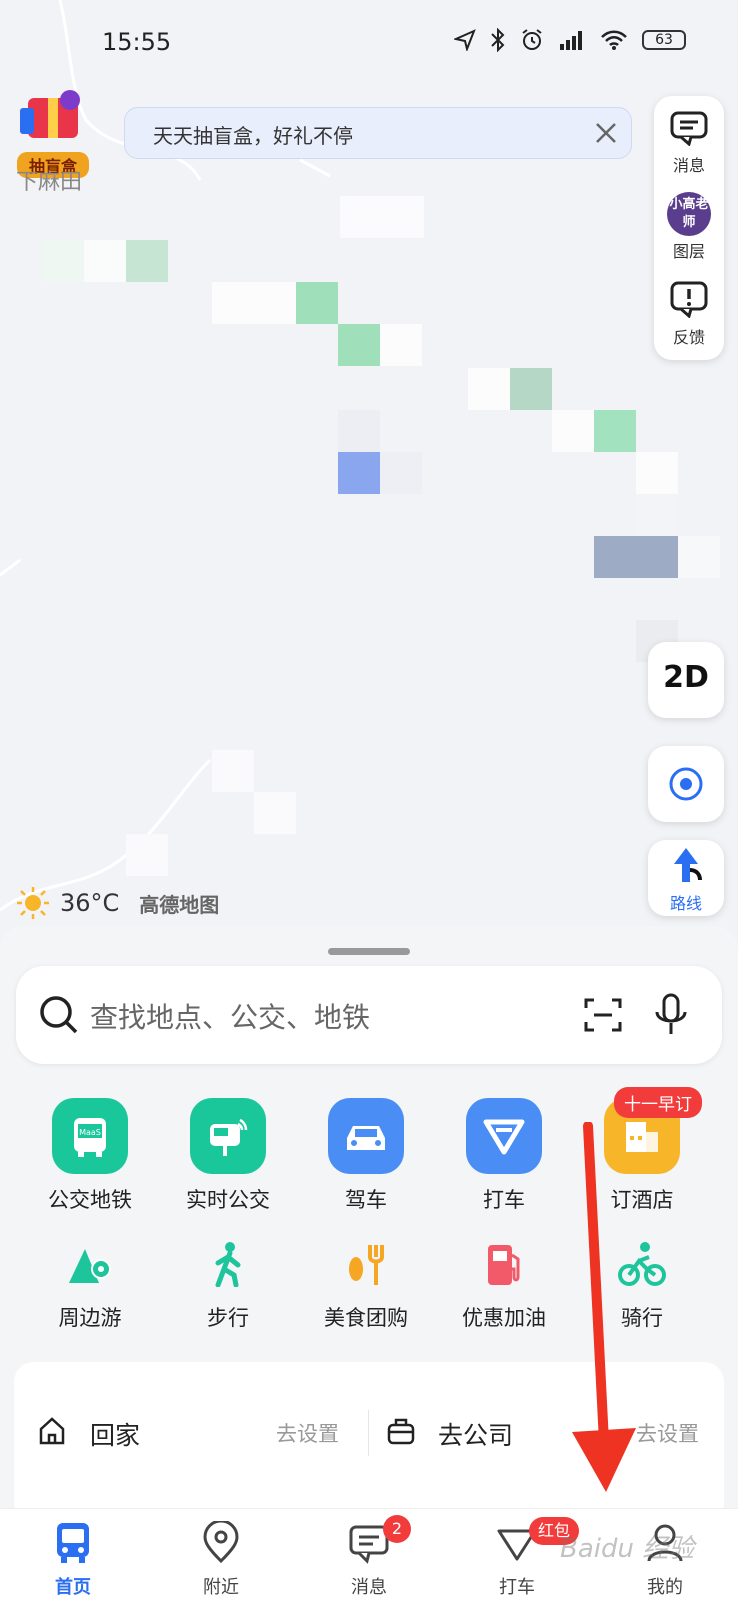  What do you see at coordinates (685, 903) in the screenshot?
I see `route-label: 路线` at bounding box center [685, 903].